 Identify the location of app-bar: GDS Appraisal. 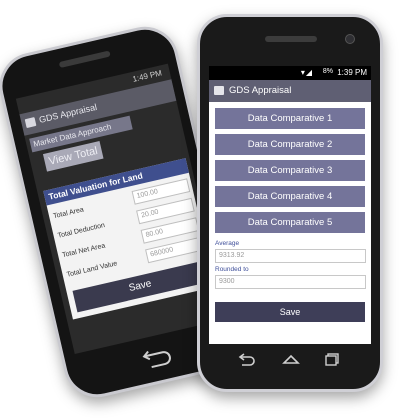
(290, 91).